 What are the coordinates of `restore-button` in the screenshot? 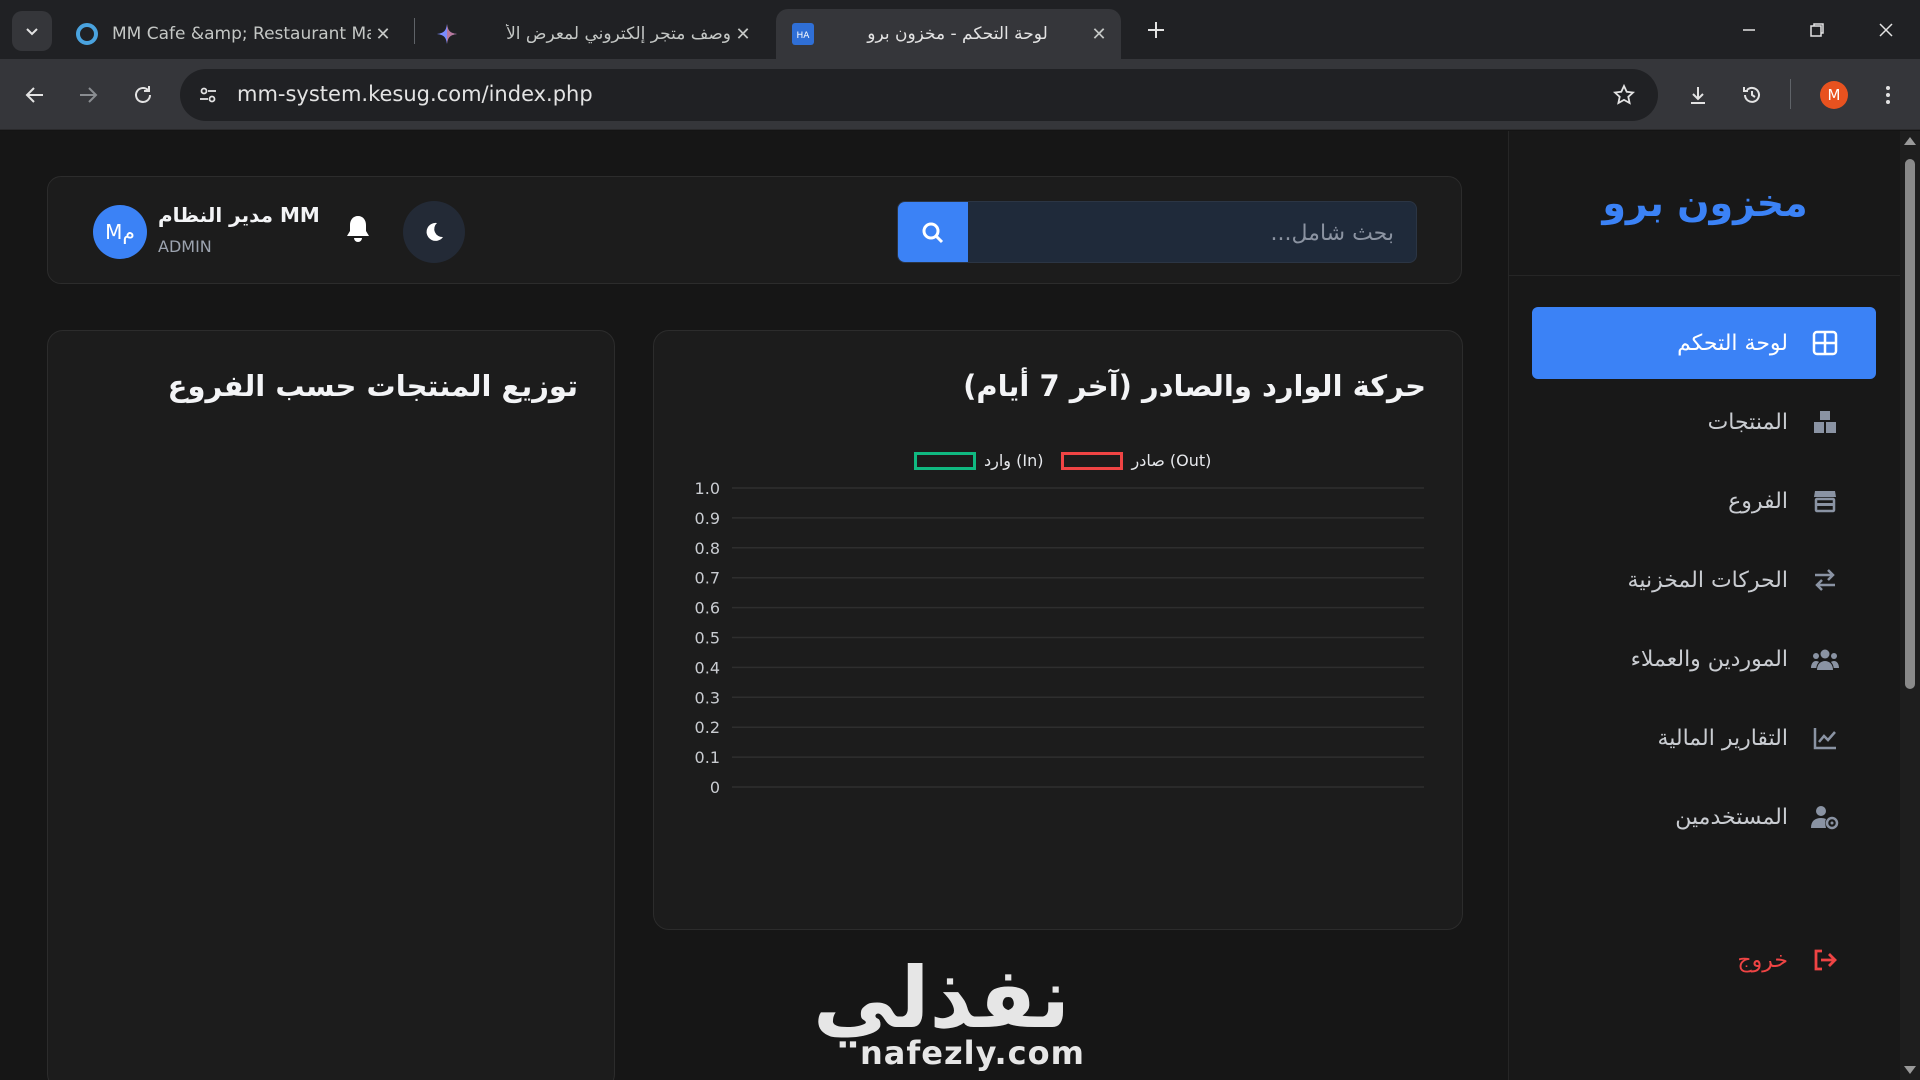 It's located at (1817, 29).